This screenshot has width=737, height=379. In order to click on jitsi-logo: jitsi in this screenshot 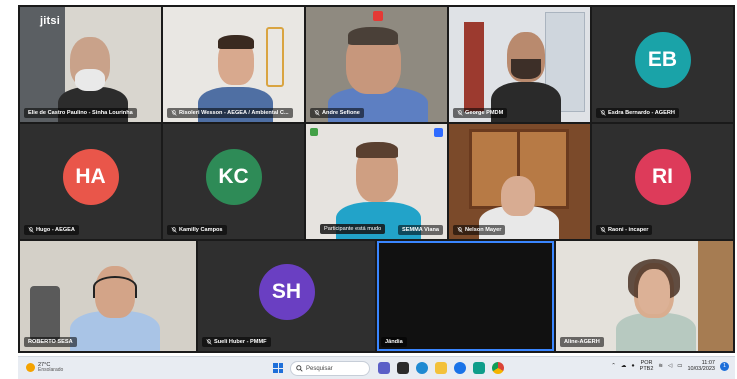, I will do `click(50, 21)`.